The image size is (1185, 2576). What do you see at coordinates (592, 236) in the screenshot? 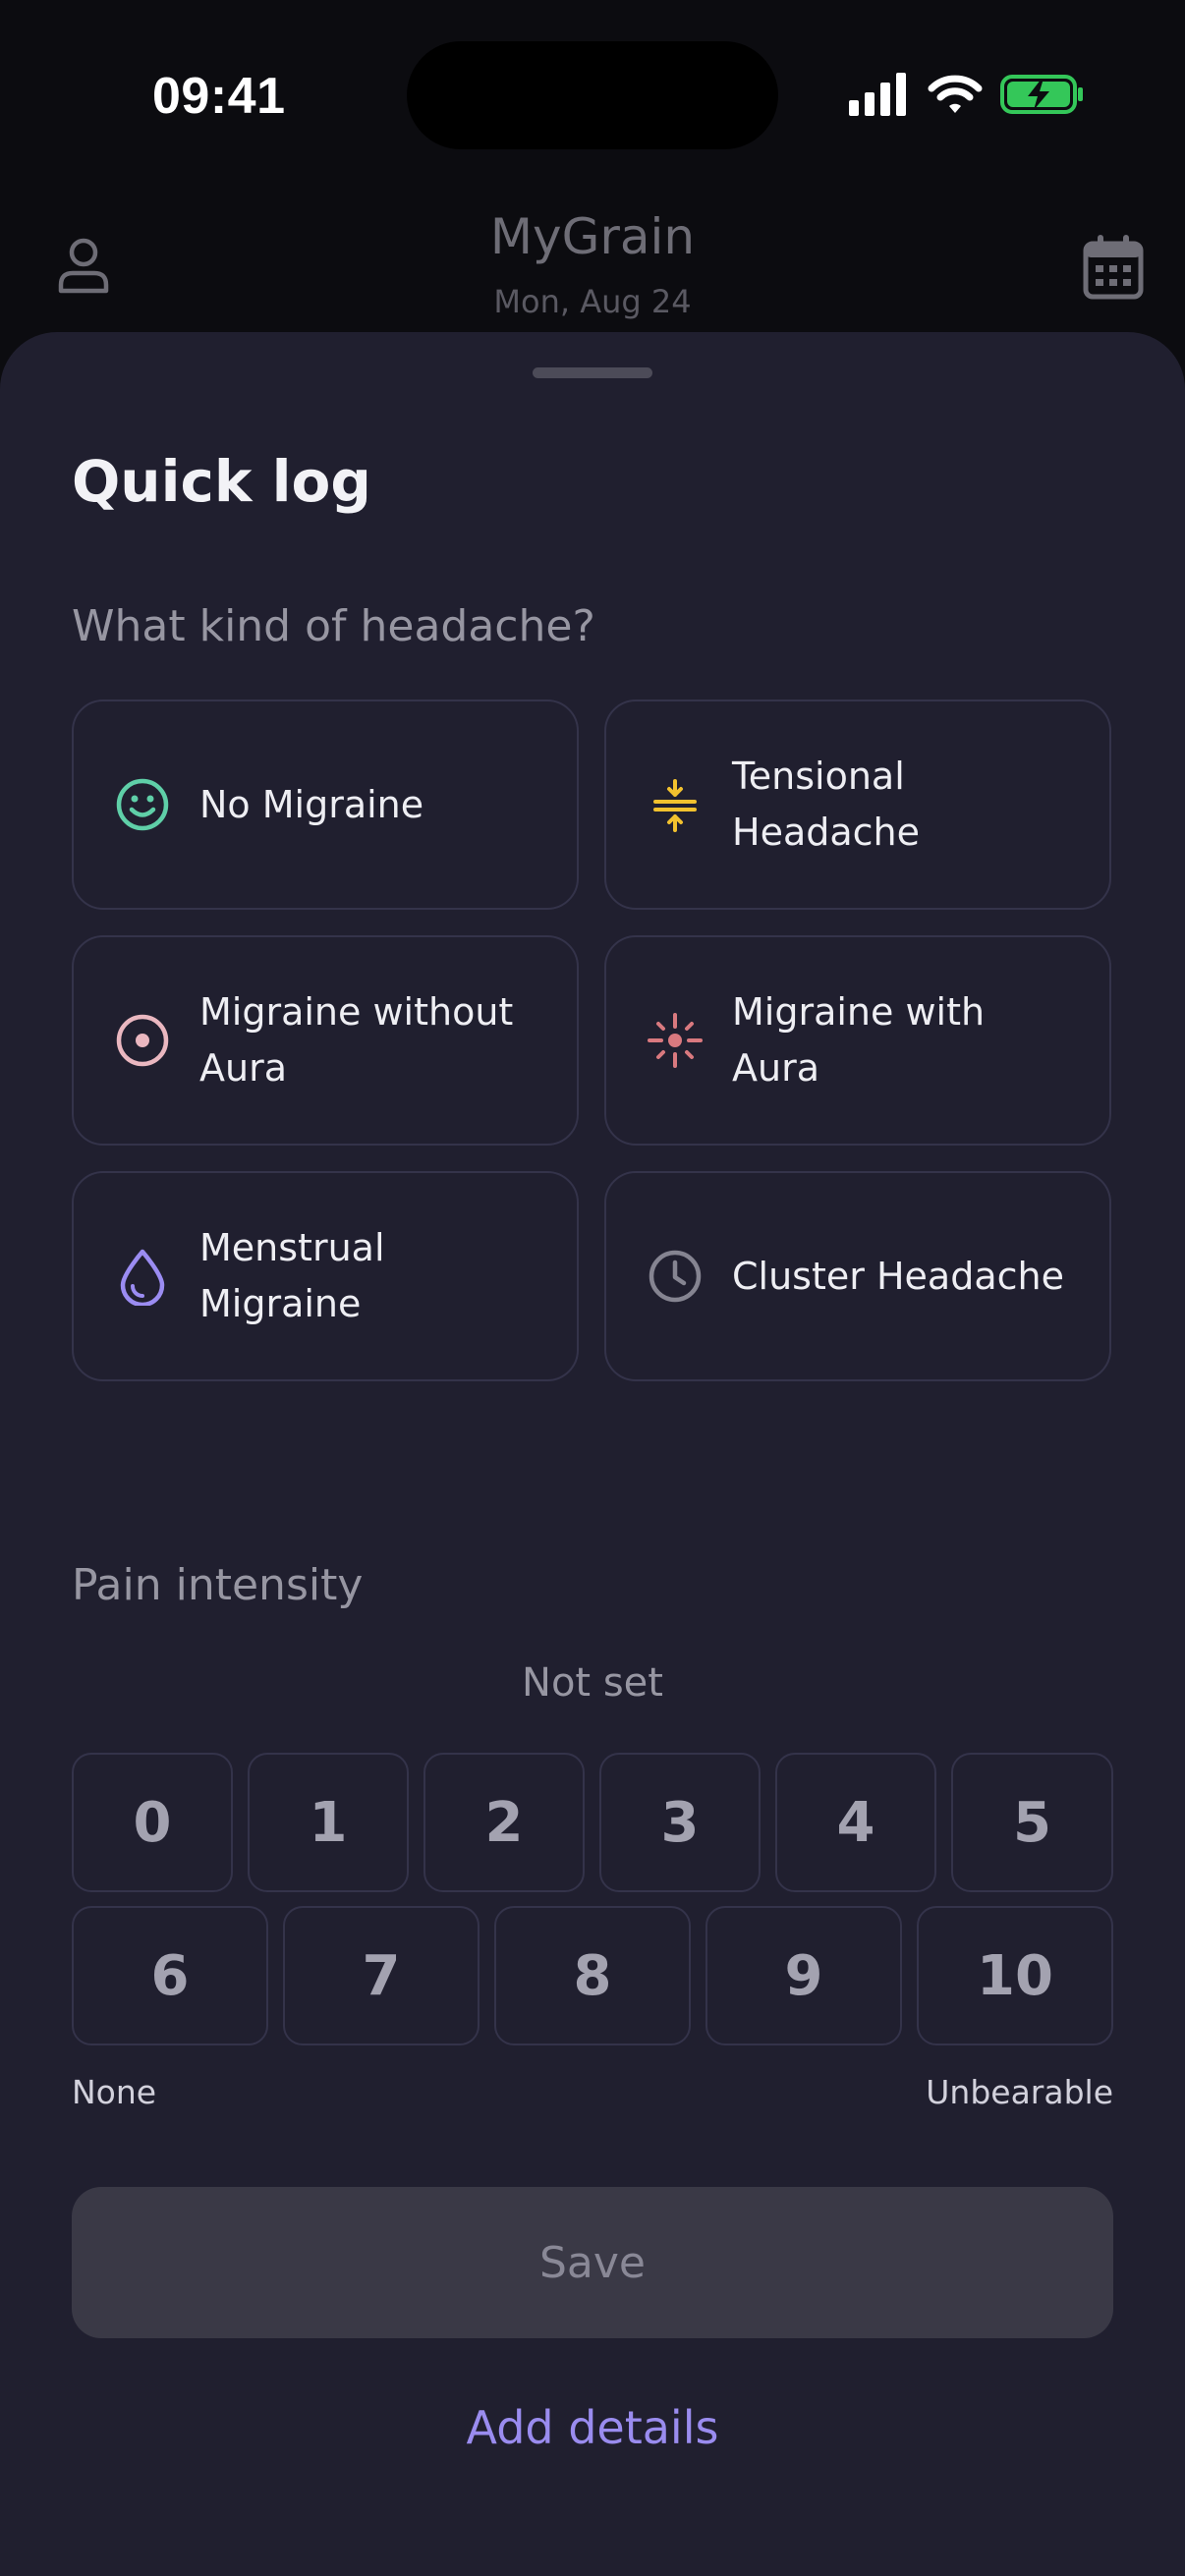
I see `app-title: MyGrain` at bounding box center [592, 236].